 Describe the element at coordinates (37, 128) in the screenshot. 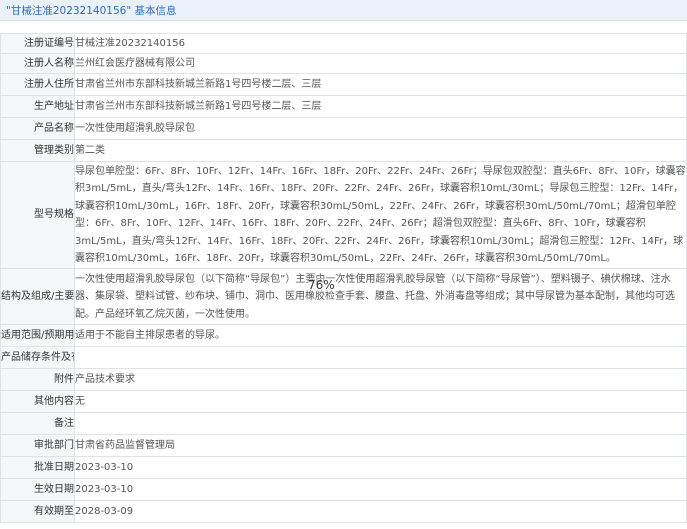

I see `row-label: 产品名称` at that location.